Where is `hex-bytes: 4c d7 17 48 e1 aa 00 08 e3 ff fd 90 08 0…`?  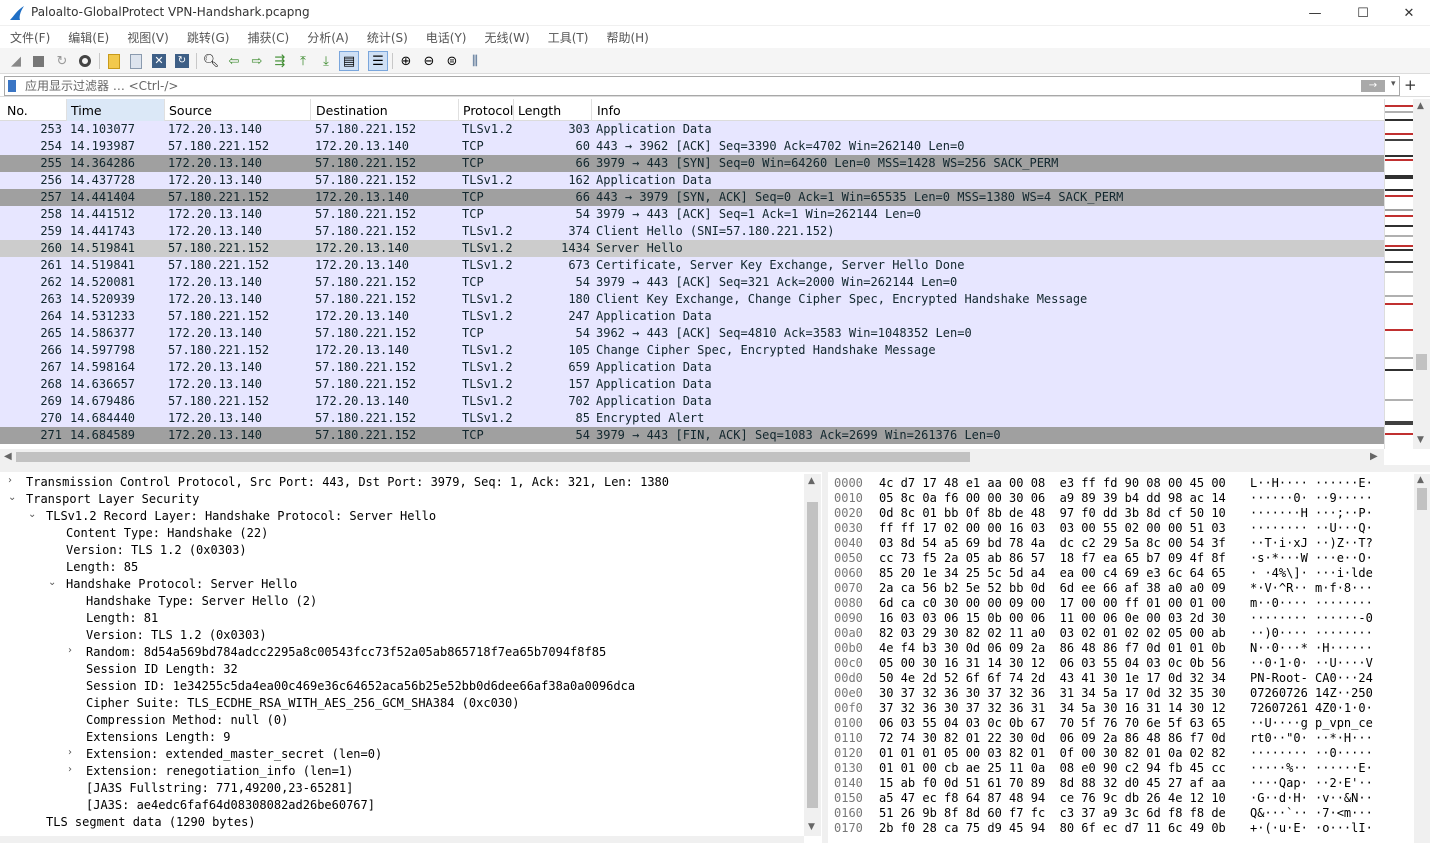 hex-bytes: 4c d7 17 48 e1 aa 00 08 e3 ff fd 90 08 0… is located at coordinates (1052, 483).